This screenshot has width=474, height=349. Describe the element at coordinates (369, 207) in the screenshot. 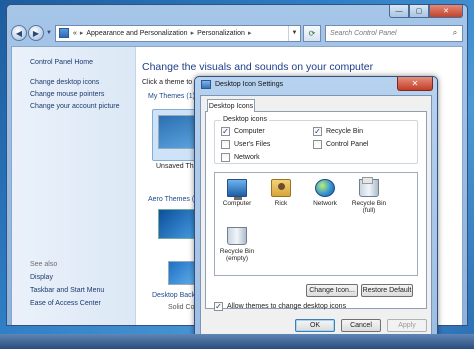

I see `icon-label: Recycle Bin (full)` at that location.